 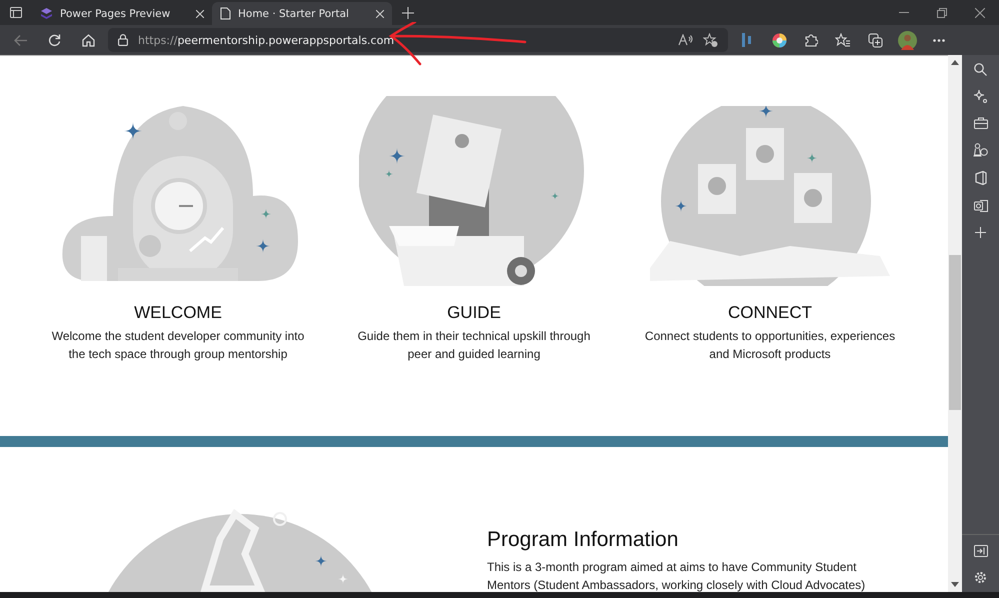 What do you see at coordinates (583, 538) in the screenshot?
I see `section-heading: Program Information` at bounding box center [583, 538].